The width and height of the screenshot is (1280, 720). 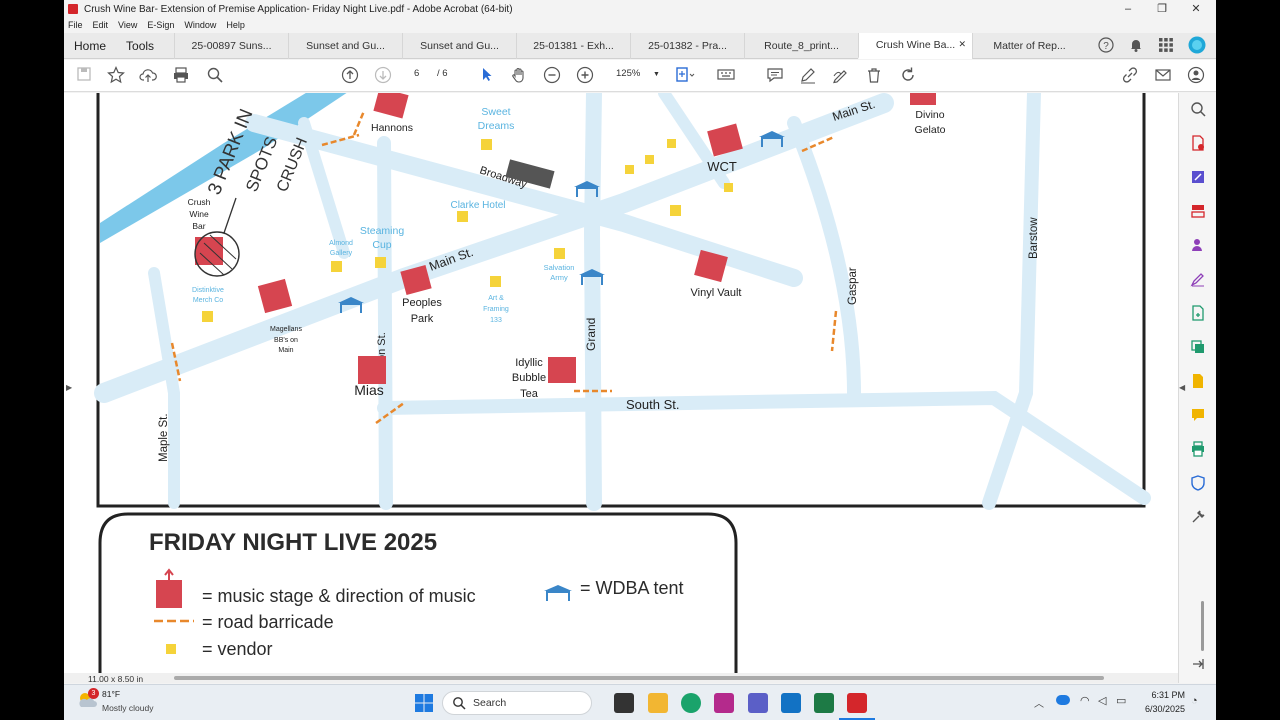 I want to click on zoom-out-icon, so click(x=552, y=76).